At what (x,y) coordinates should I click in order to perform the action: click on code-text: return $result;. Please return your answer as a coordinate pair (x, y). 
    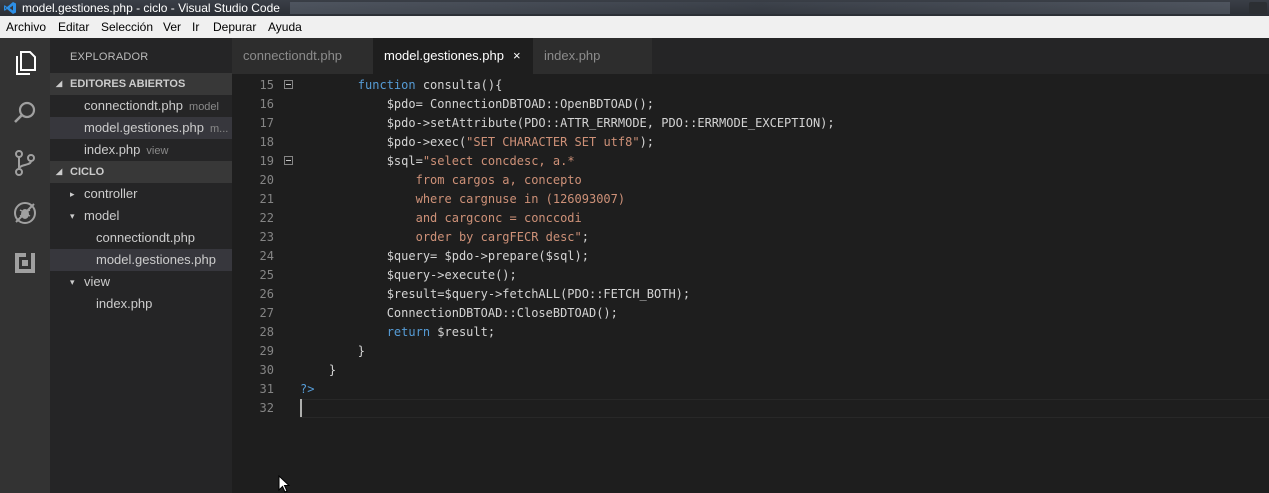
    Looking at the image, I should click on (397, 332).